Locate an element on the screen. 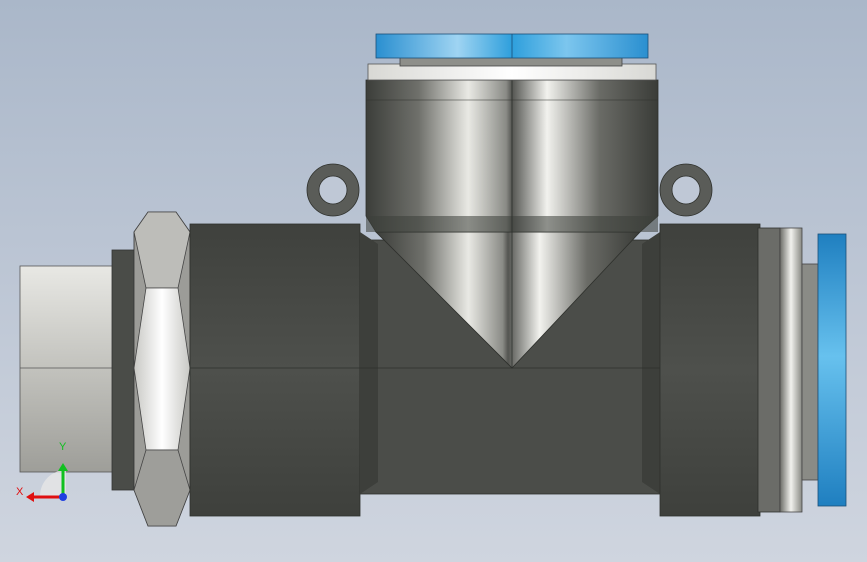  right-collet-cap is located at coordinates (824, 370).